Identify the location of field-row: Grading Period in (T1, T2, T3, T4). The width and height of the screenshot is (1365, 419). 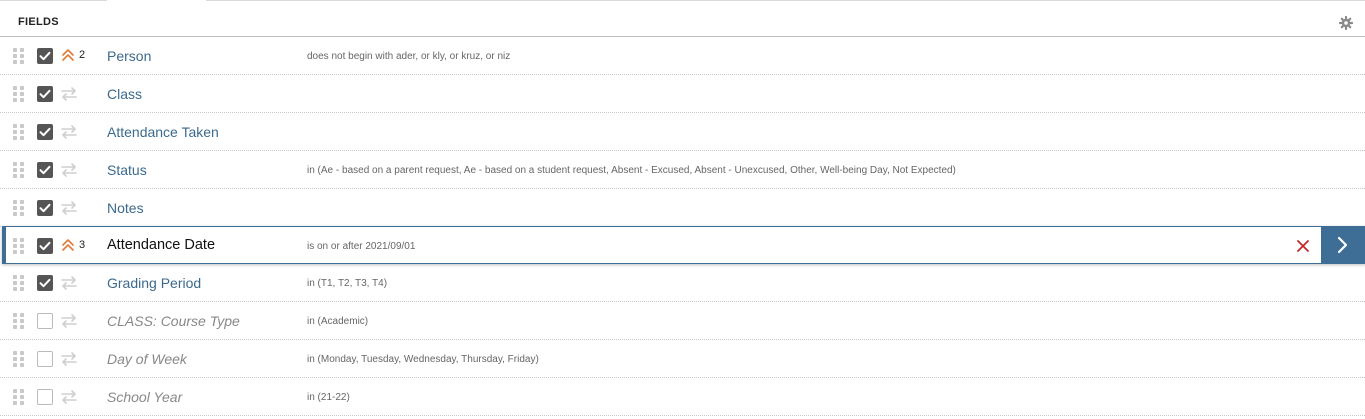
(682, 283).